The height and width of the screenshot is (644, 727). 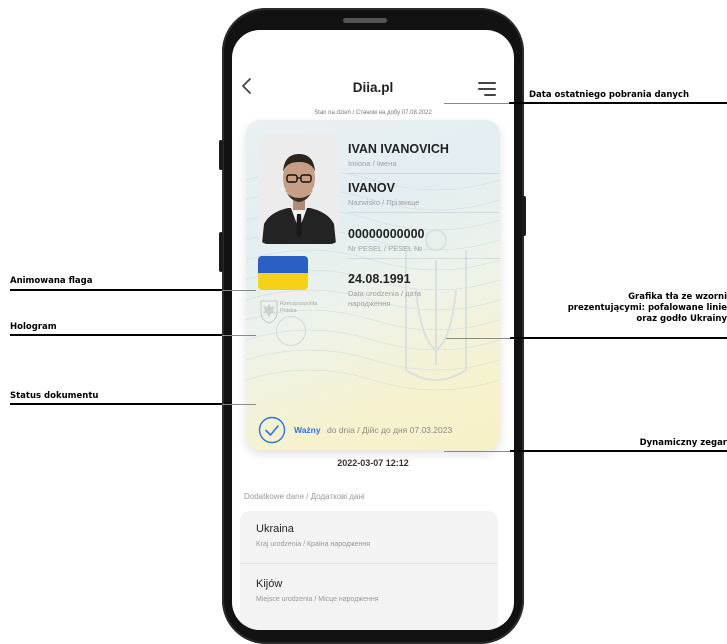 What do you see at coordinates (33, 327) in the screenshot?
I see `annotation-hologram: Hologram` at bounding box center [33, 327].